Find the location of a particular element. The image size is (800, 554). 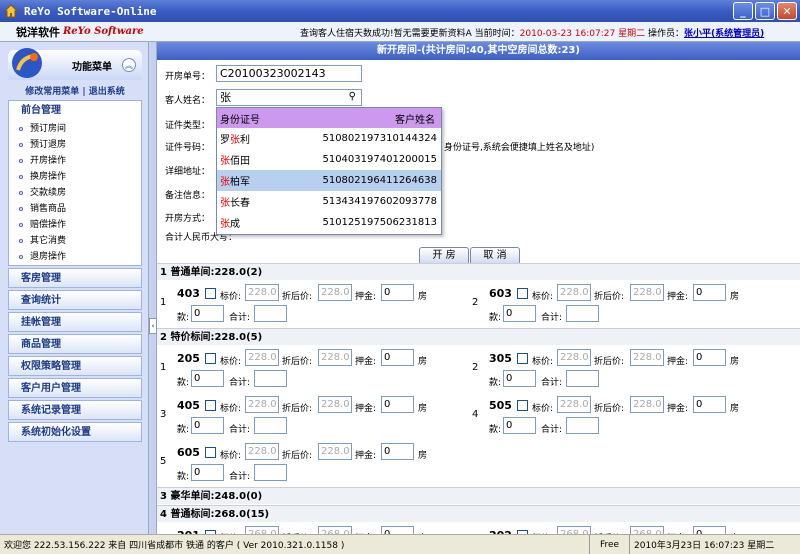

sidebar-group-init: 系统初始化设置 is located at coordinates (75, 432).